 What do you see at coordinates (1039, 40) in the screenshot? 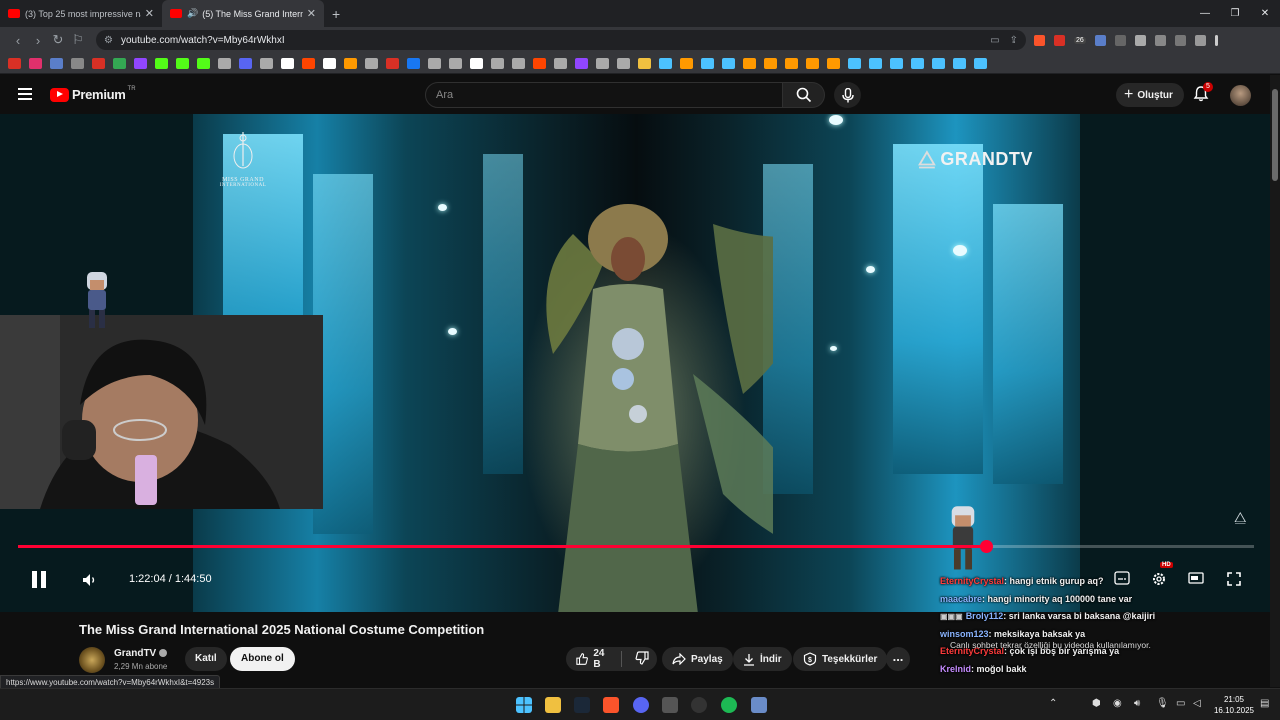
I see `brave-shields-icon` at bounding box center [1039, 40].